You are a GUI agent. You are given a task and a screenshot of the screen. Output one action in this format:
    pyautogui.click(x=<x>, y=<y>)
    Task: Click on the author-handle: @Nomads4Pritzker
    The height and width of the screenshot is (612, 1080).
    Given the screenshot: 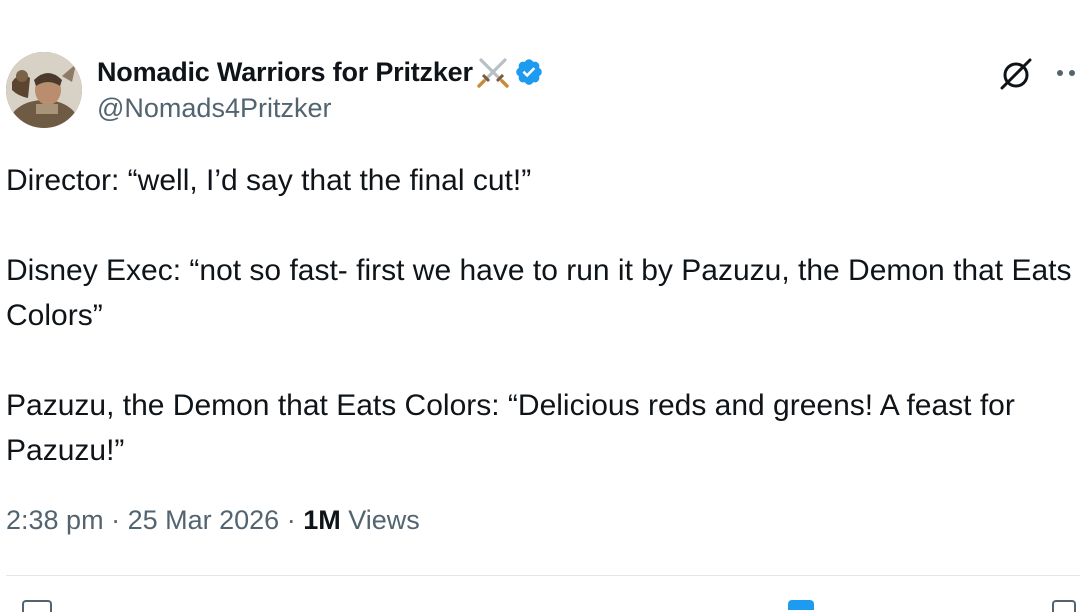 What is the action you would take?
    pyautogui.click(x=320, y=108)
    